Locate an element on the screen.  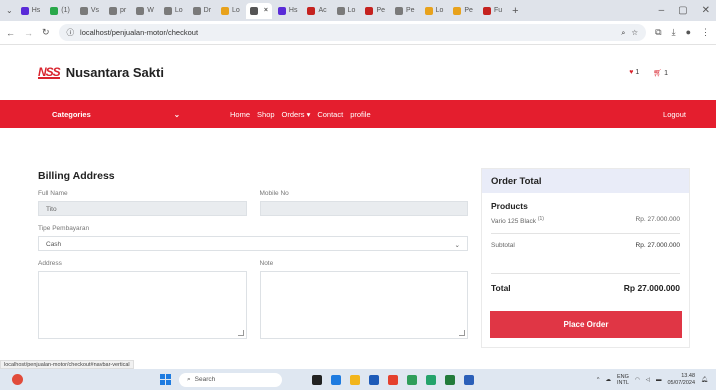
show-hidden-icons-icon: ^ is located at coordinates (598, 380).